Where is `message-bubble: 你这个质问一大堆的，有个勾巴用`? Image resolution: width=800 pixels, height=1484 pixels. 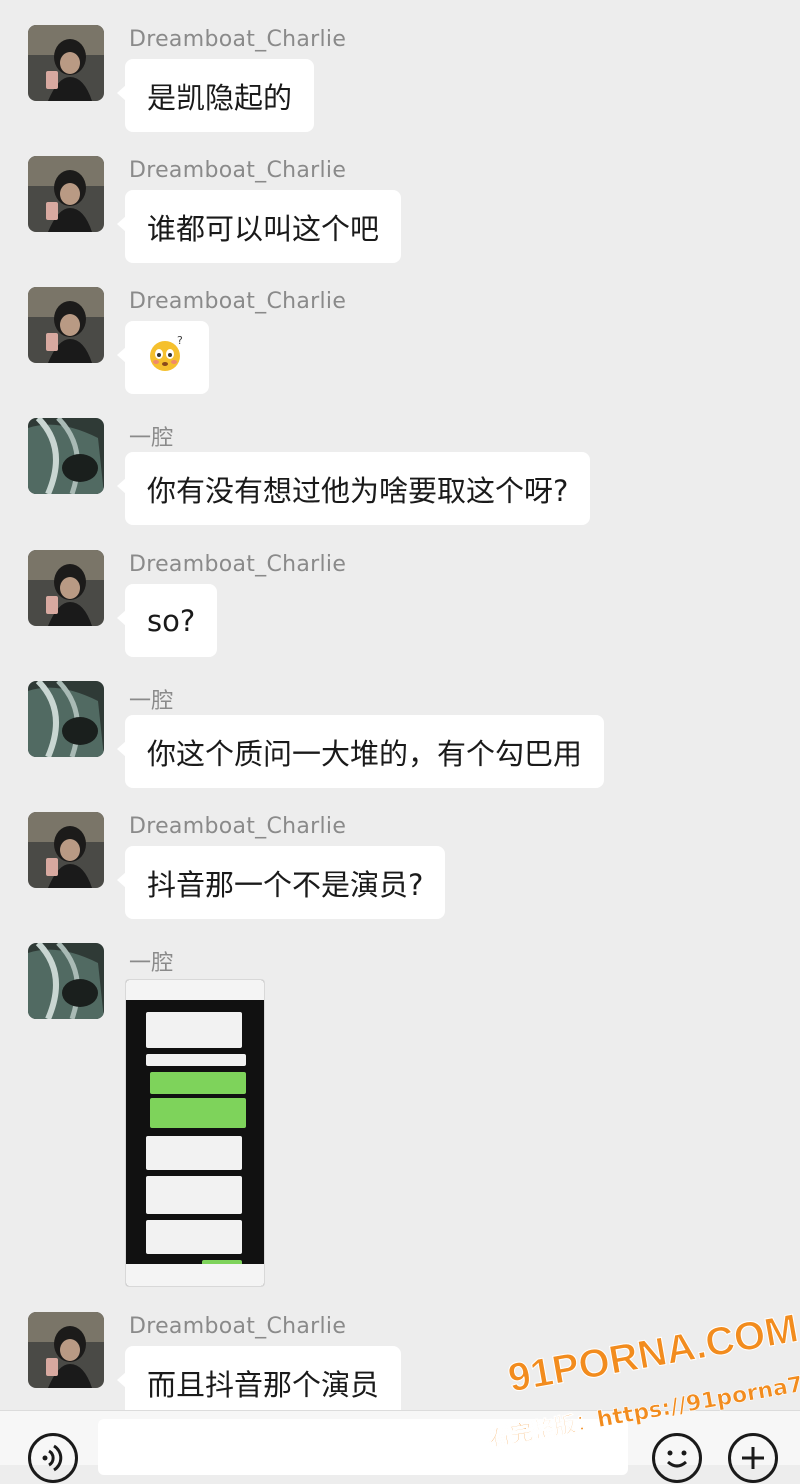 message-bubble: 你这个质问一大堆的，有个勾巴用 is located at coordinates (360, 751).